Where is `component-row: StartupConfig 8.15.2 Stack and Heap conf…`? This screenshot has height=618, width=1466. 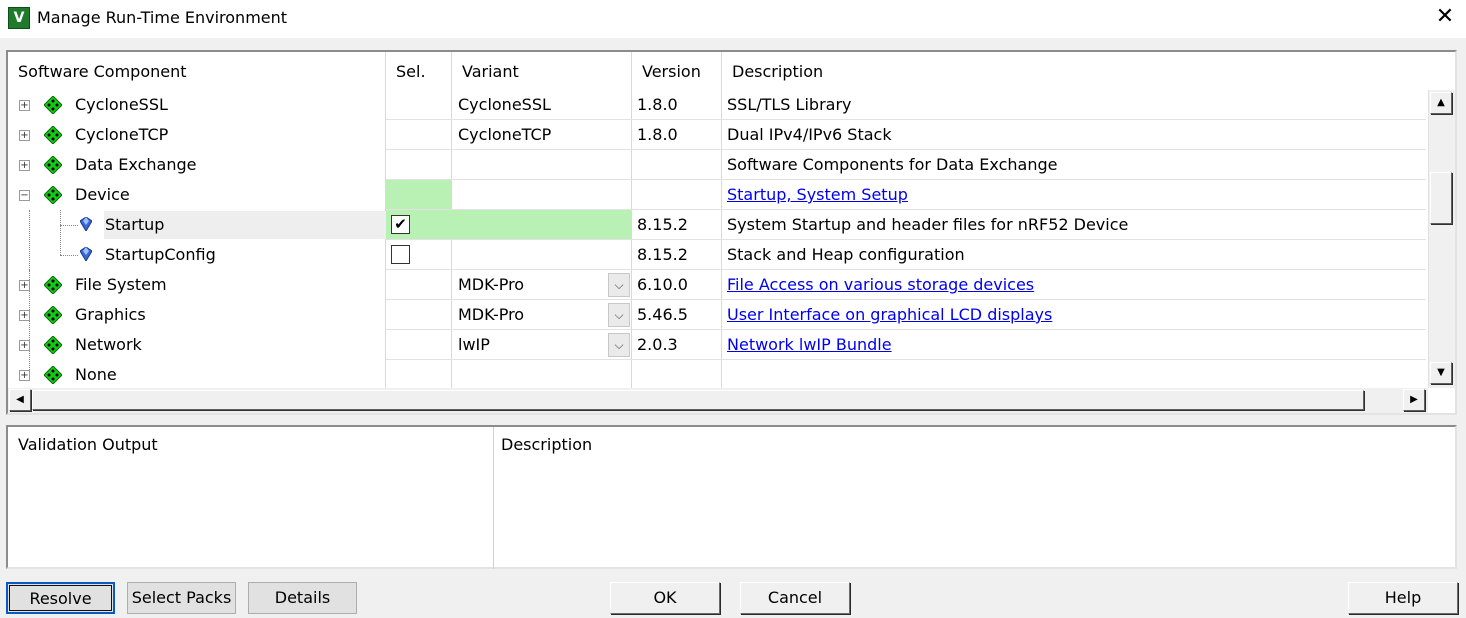 component-row: StartupConfig 8.15.2 Stack and Heap conf… is located at coordinates (717, 255).